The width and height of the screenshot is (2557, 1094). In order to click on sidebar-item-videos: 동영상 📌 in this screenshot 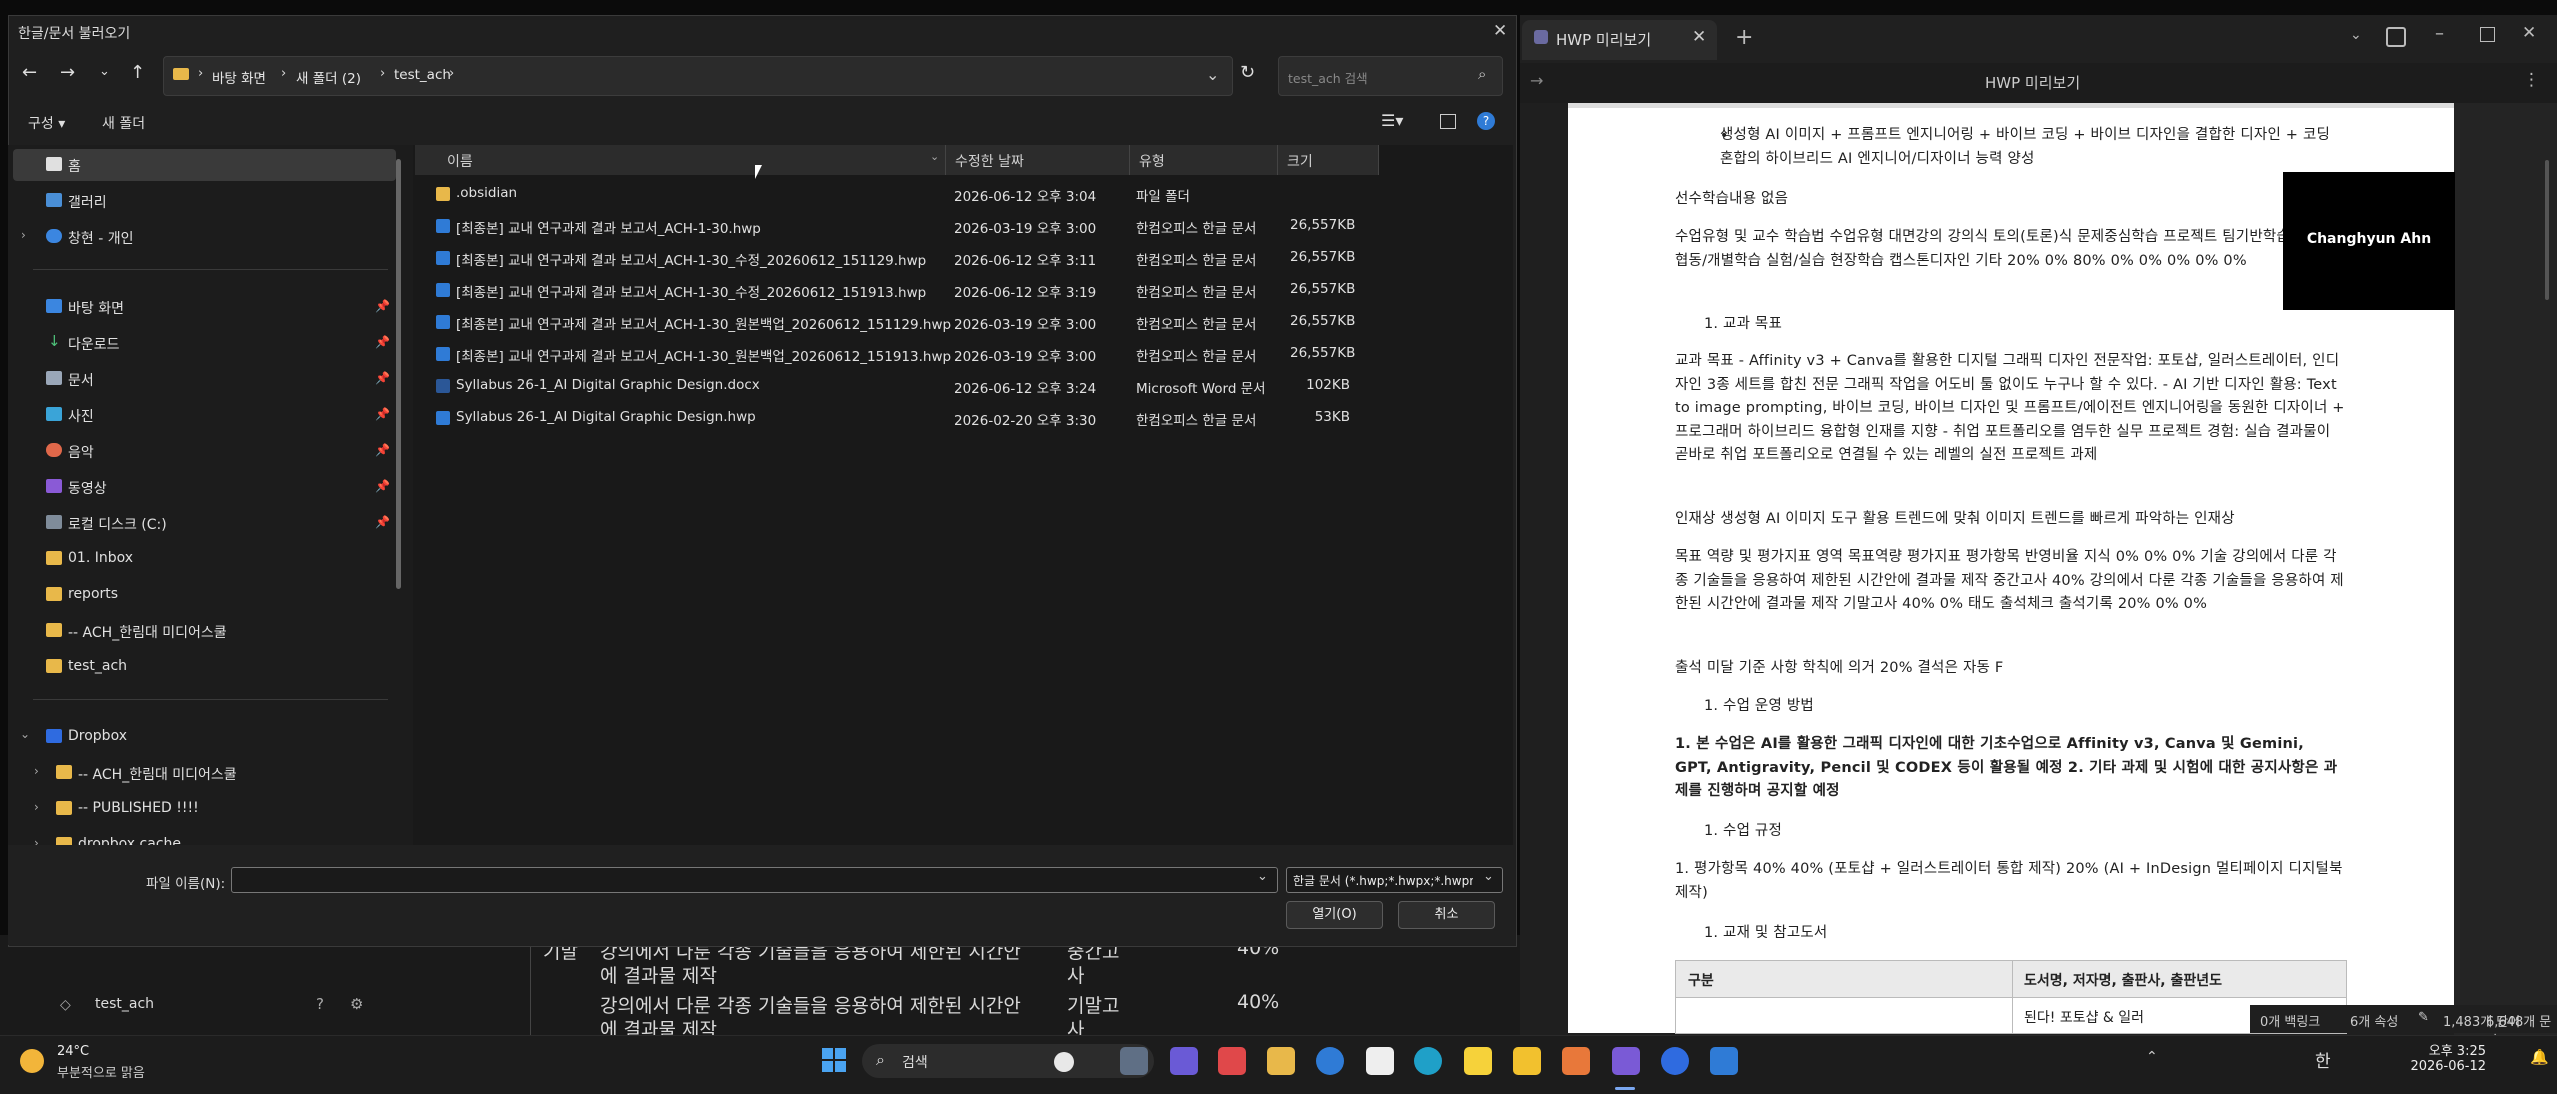, I will do `click(199, 487)`.